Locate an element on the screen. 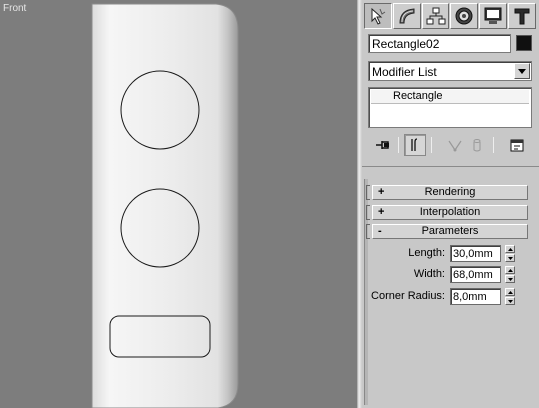 The image size is (539, 408). tab-create is located at coordinates (378, 16).